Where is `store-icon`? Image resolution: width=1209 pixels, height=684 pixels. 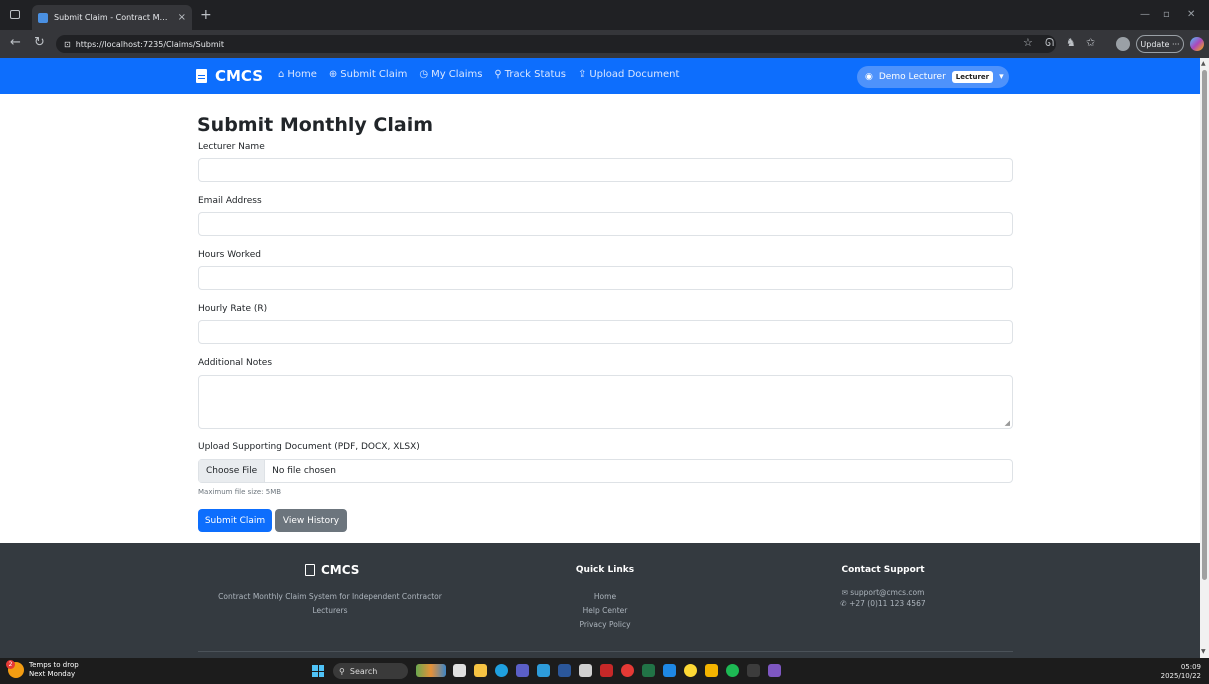 store-icon is located at coordinates (585, 670).